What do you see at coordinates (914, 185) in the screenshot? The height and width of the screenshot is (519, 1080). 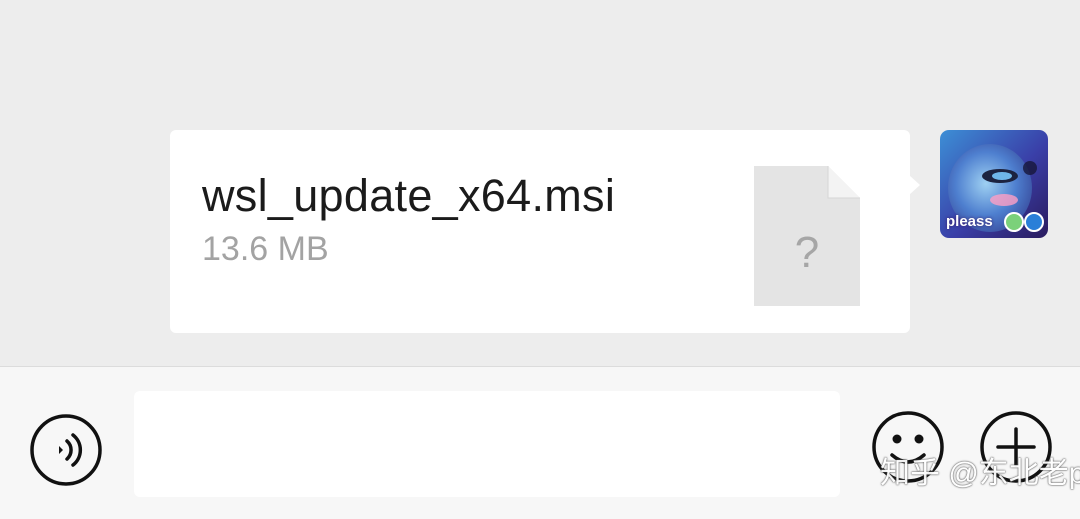 I see `bubble-tail` at bounding box center [914, 185].